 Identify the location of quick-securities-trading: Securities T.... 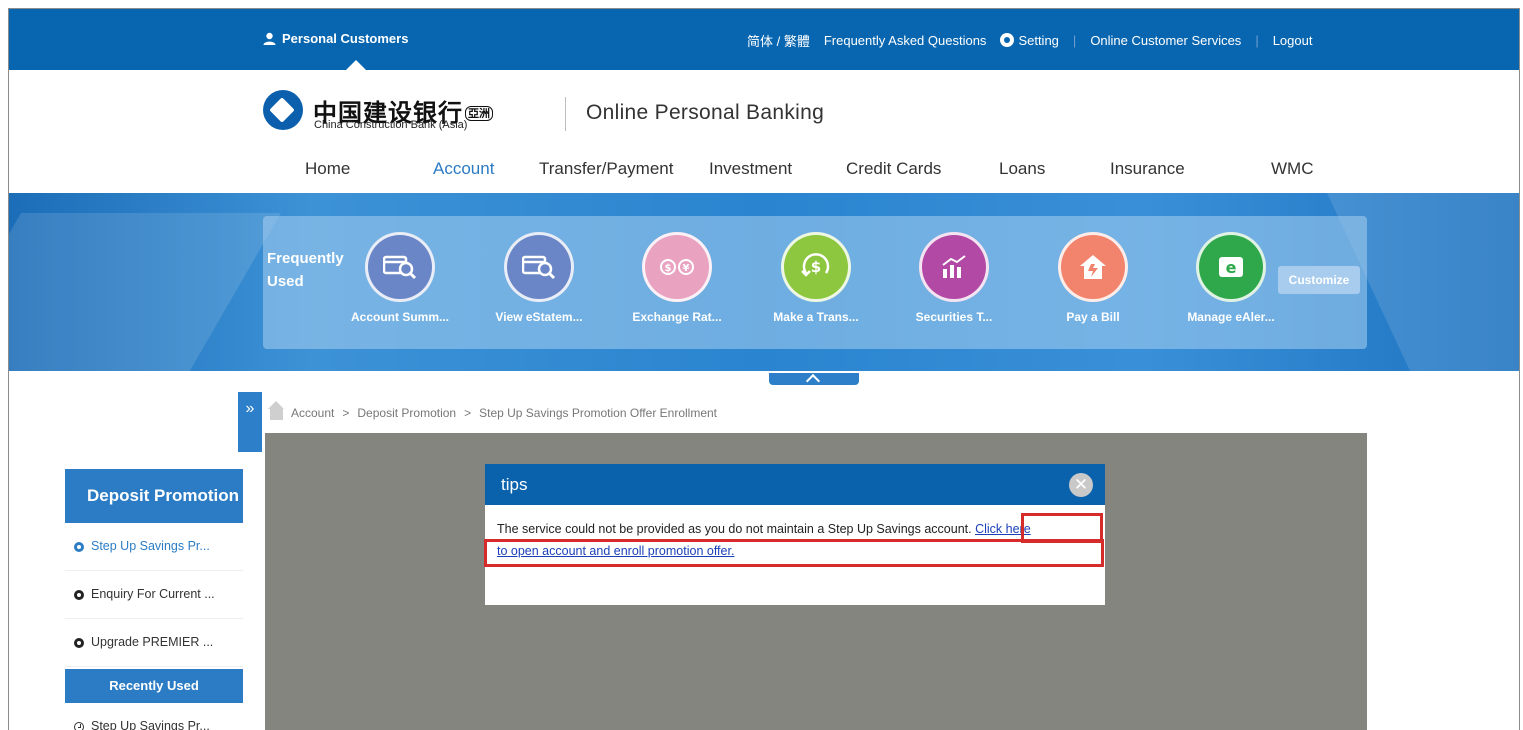
(954, 278).